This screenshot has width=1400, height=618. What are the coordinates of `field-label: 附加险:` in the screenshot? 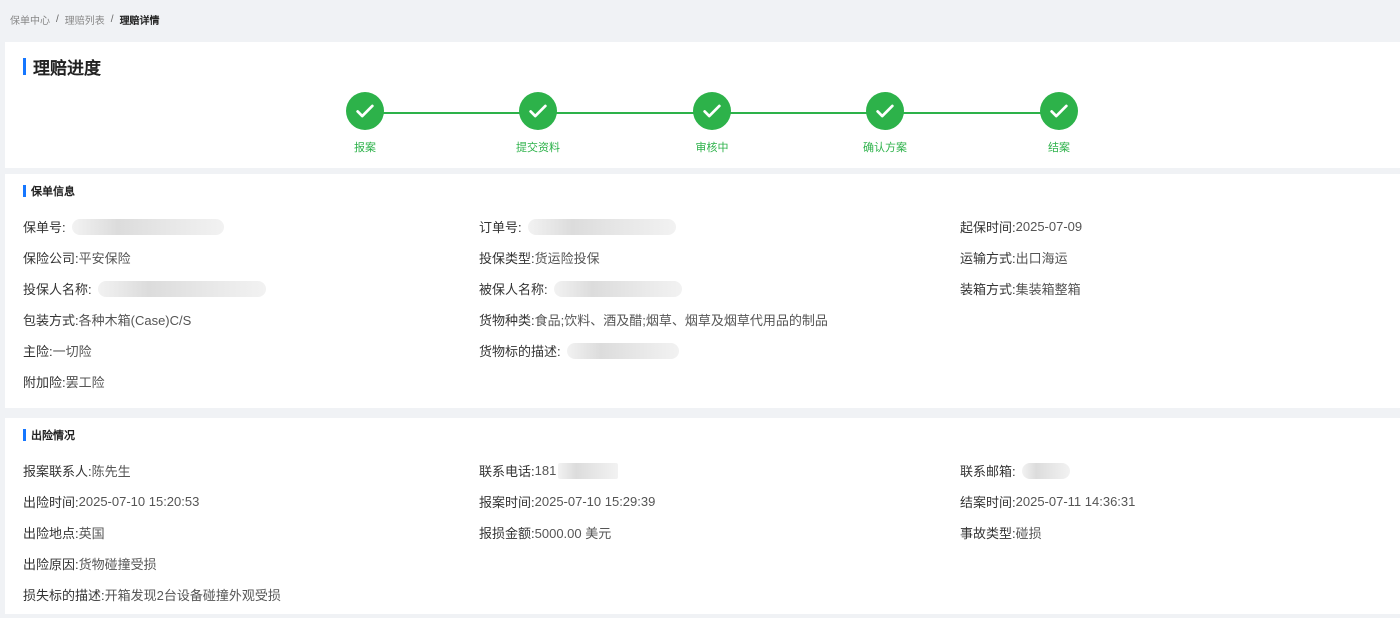 It's located at (44, 382).